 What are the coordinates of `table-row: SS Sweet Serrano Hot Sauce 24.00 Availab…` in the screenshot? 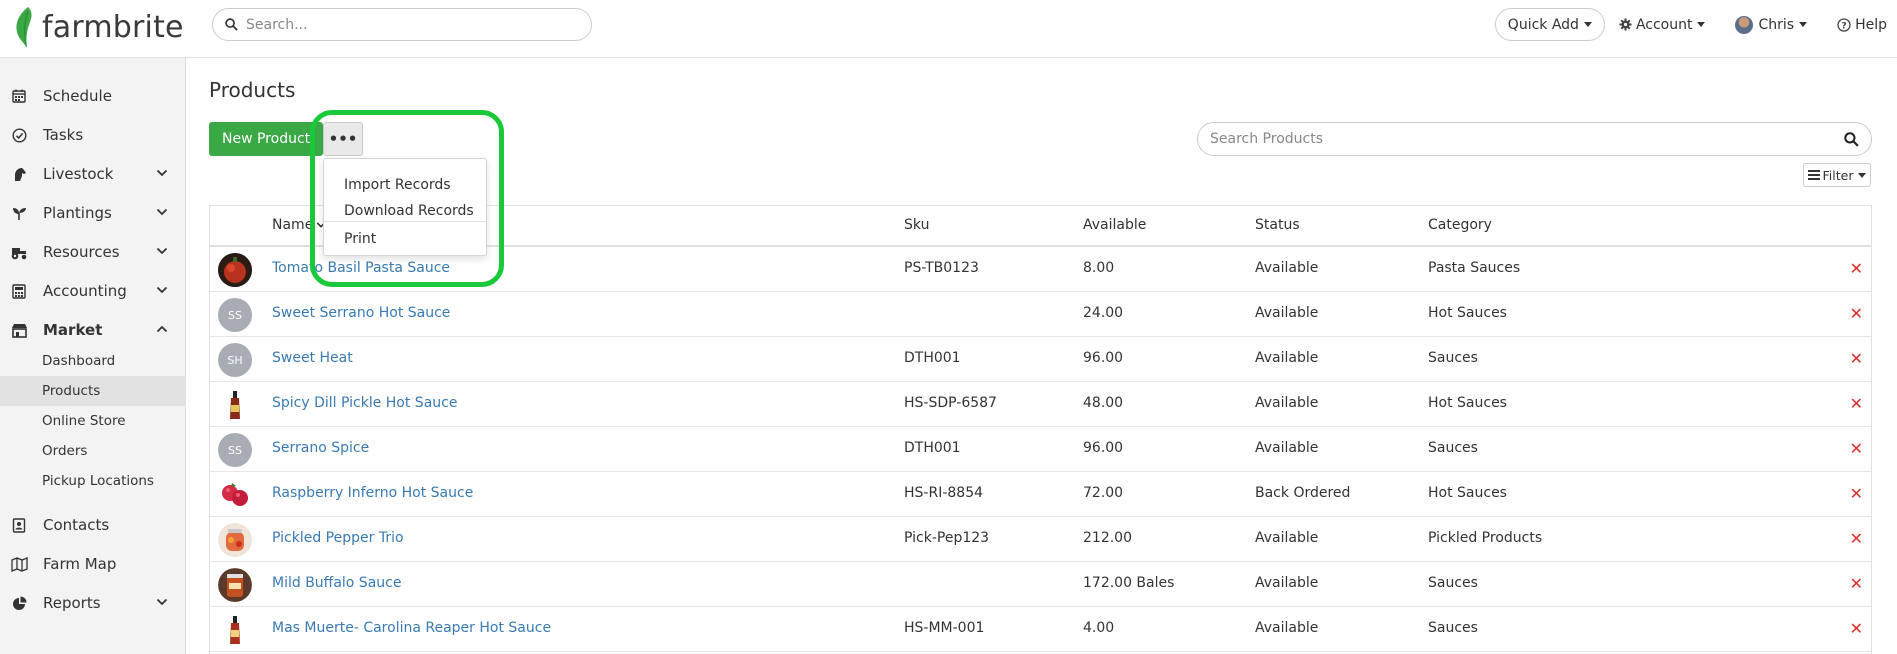 It's located at (1040, 314).